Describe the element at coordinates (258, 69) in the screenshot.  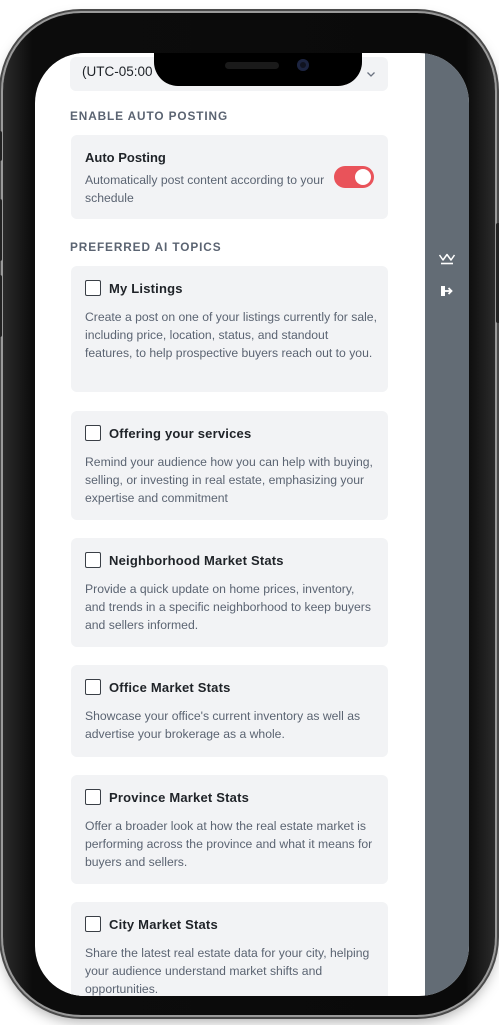
I see `notch` at that location.